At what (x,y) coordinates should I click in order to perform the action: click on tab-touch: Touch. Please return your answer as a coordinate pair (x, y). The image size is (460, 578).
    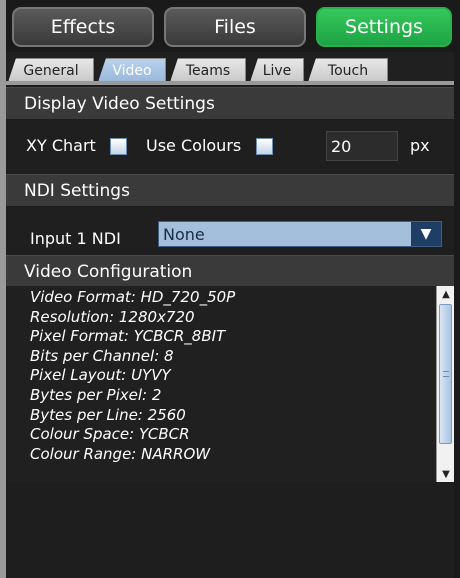
    Looking at the image, I should click on (348, 70).